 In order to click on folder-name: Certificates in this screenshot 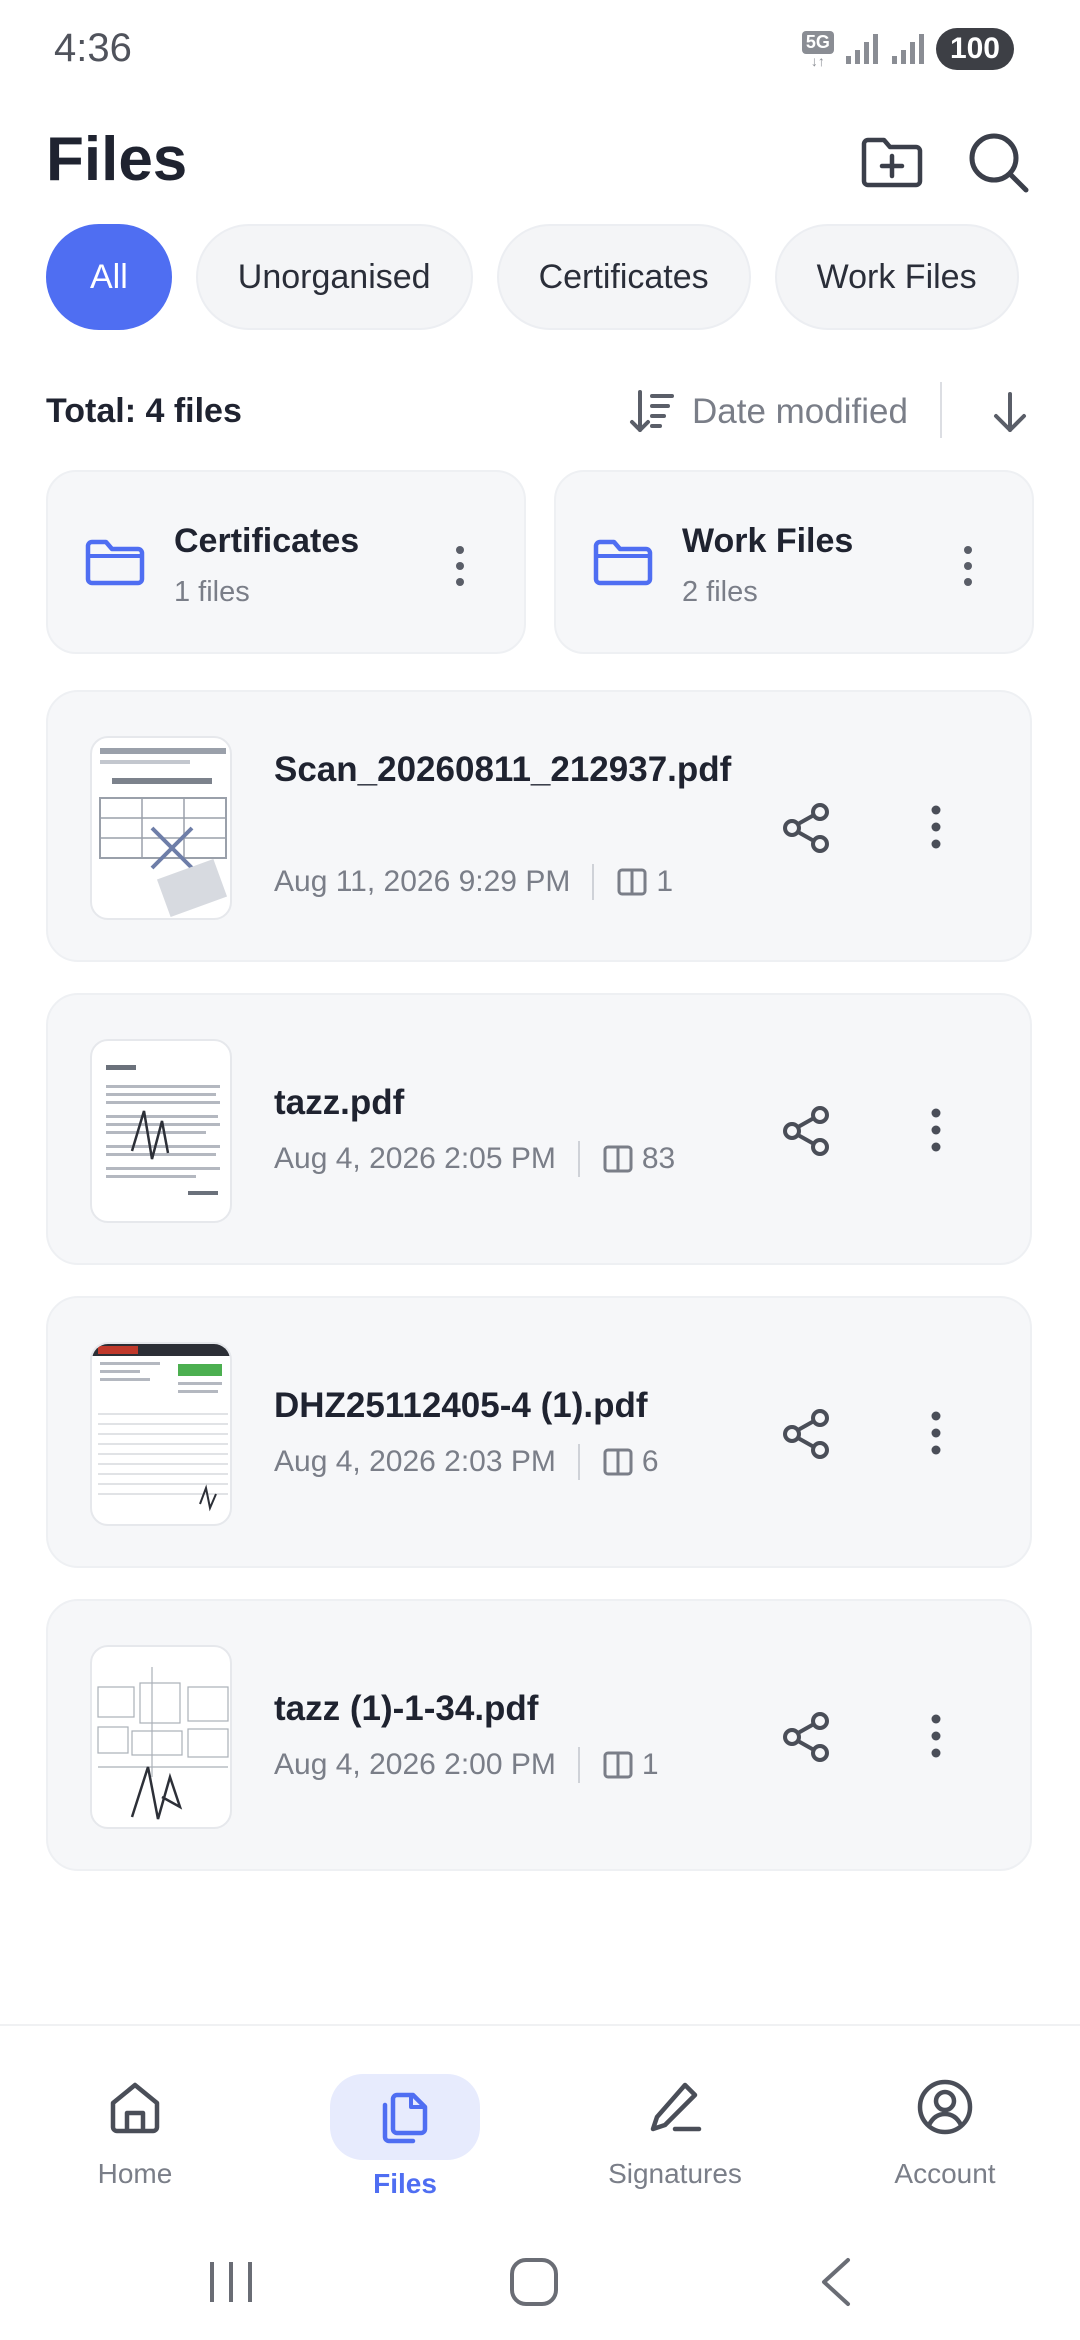, I will do `click(267, 541)`.